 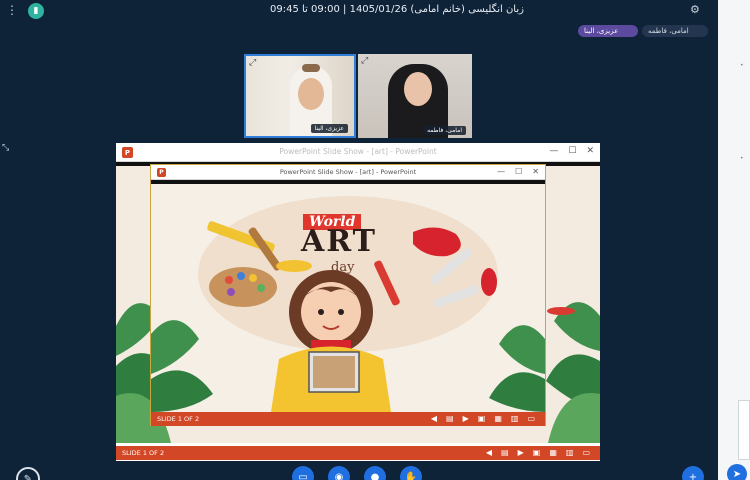 What do you see at coordinates (693, 473) in the screenshot?
I see `plus-icon: +` at bounding box center [693, 473].